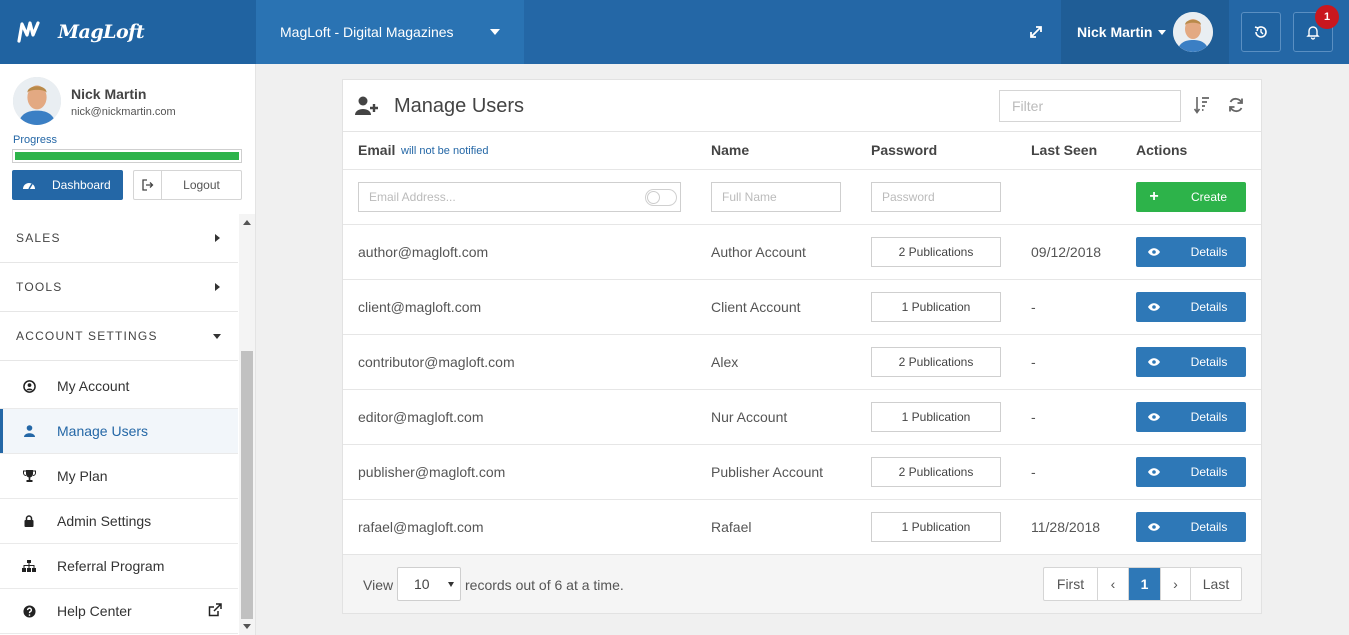 Image resolution: width=1349 pixels, height=635 pixels. I want to click on sidebar-section-sales: SALES, so click(119, 238).